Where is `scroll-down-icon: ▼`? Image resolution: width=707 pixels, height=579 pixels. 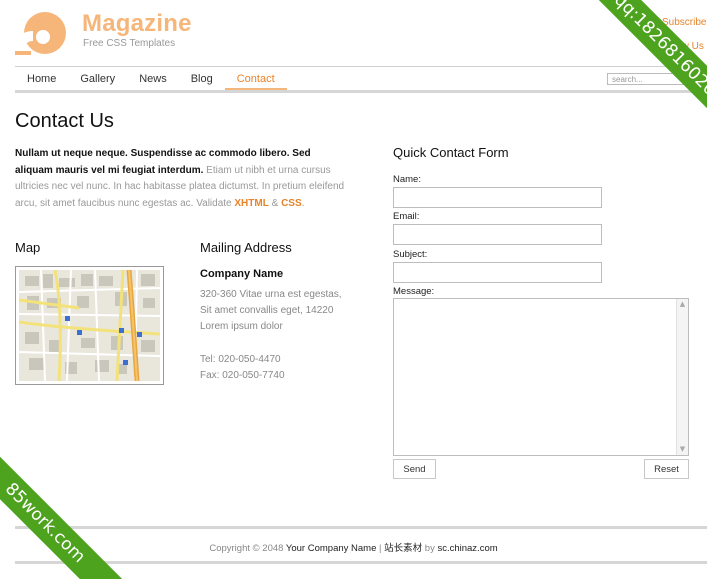 scroll-down-icon: ▼ is located at coordinates (682, 449).